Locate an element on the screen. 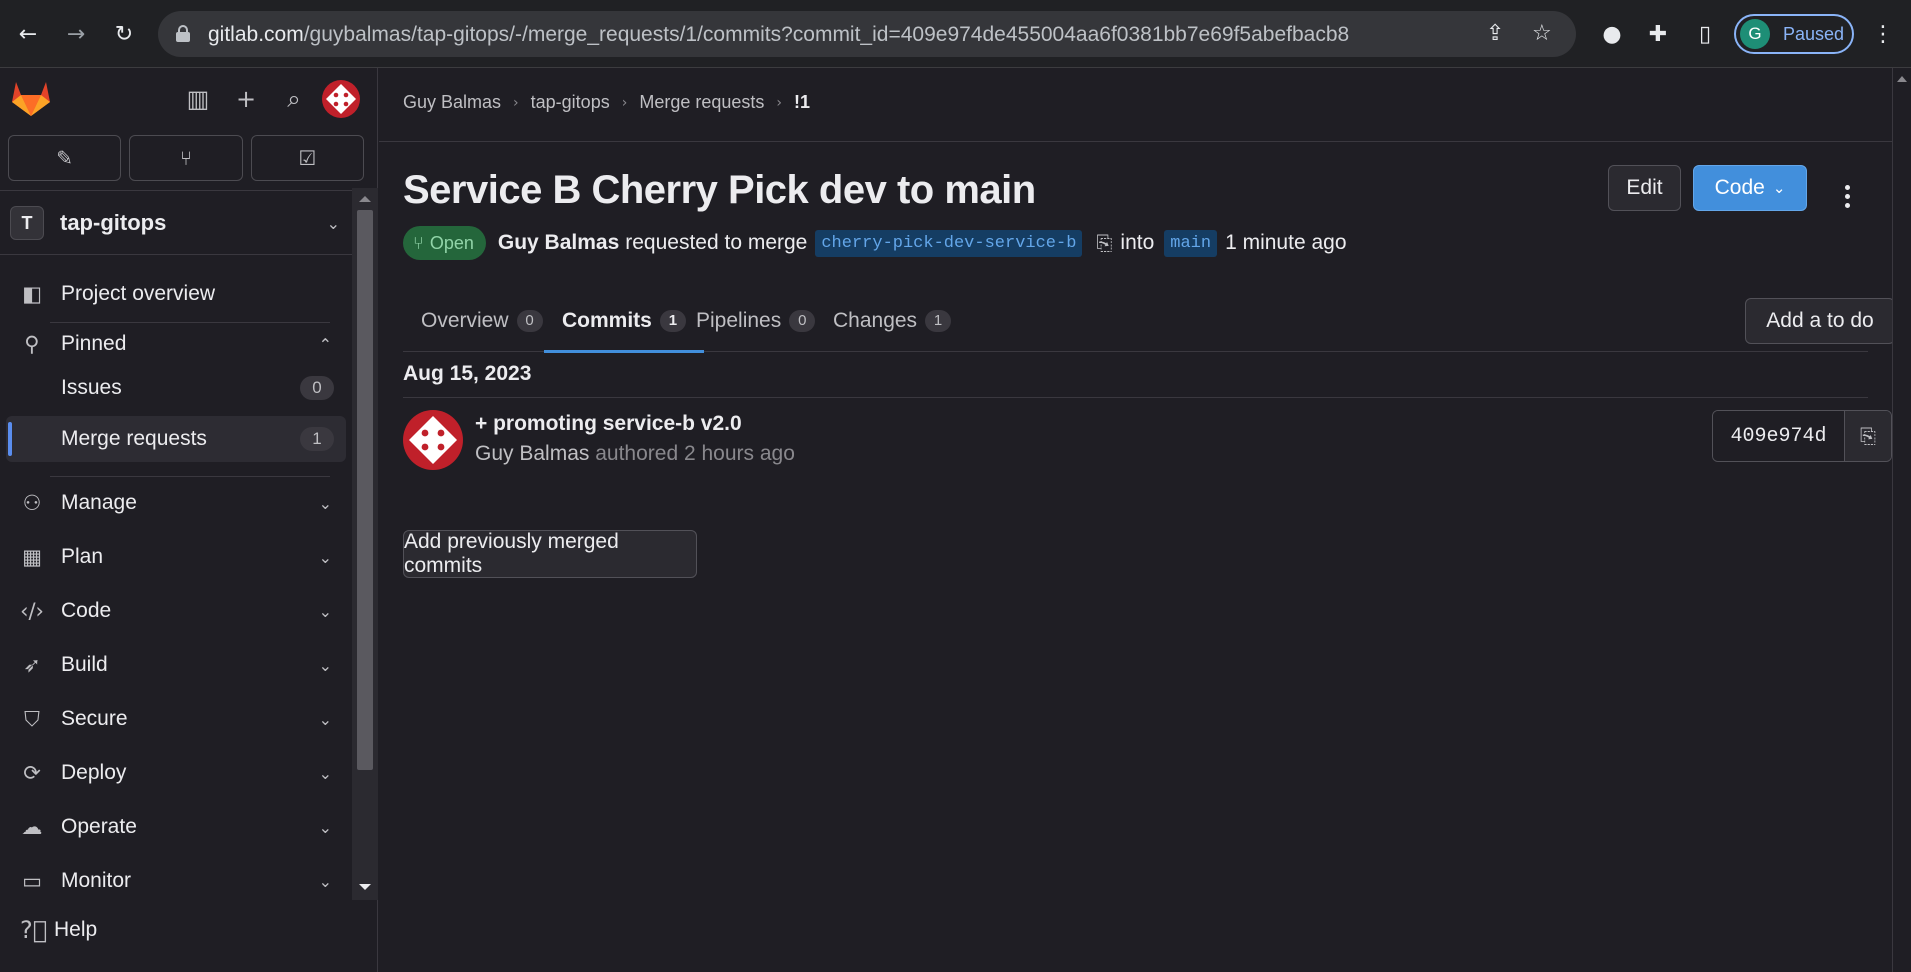 This screenshot has height=972, width=1911. help-label: Help is located at coordinates (76, 929).